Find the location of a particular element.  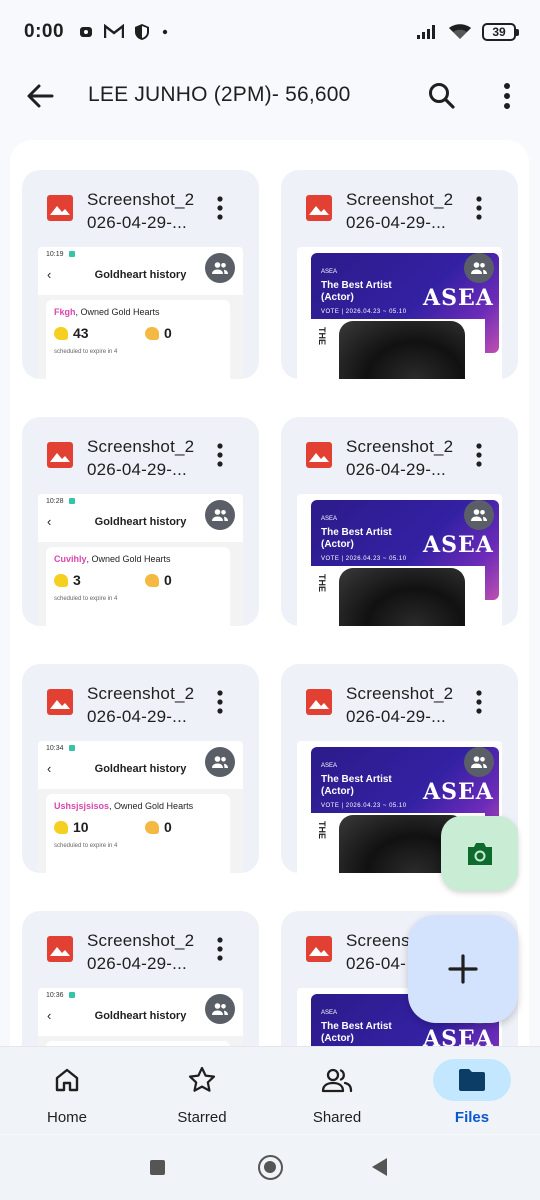

dot-icon is located at coordinates (165, 32).